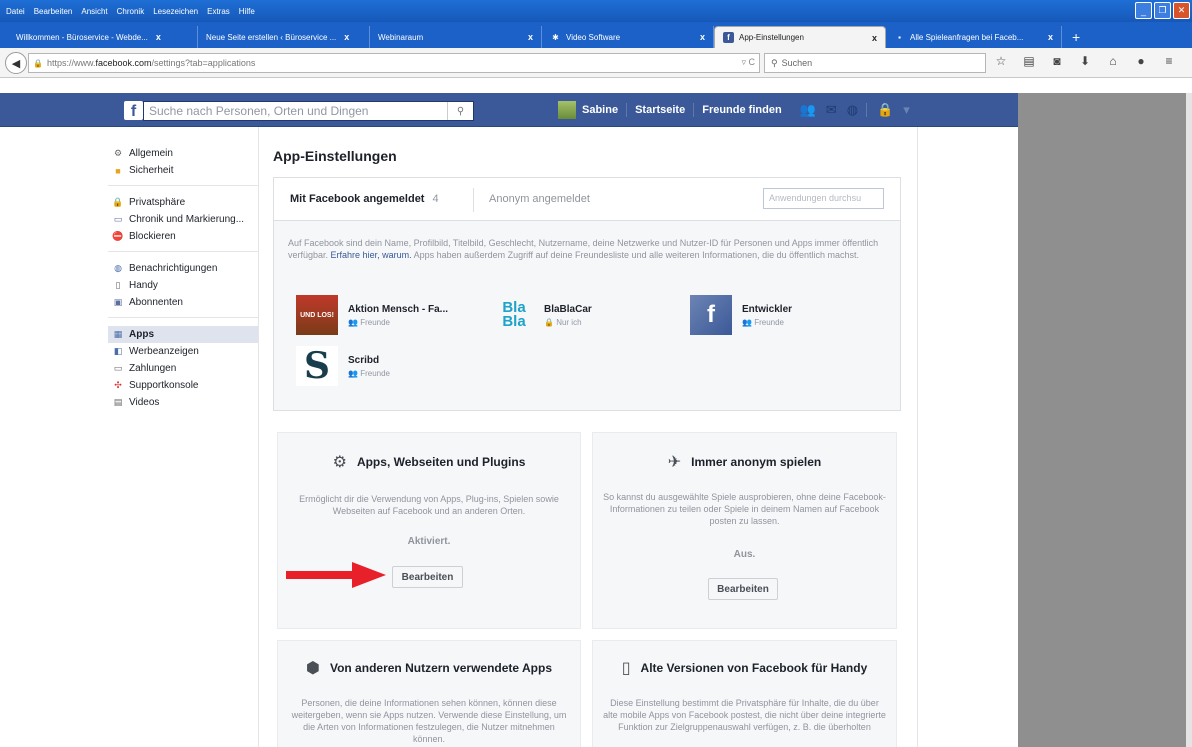  What do you see at coordinates (354, 373) in the screenshot?
I see `friends-icon: 👥` at bounding box center [354, 373].